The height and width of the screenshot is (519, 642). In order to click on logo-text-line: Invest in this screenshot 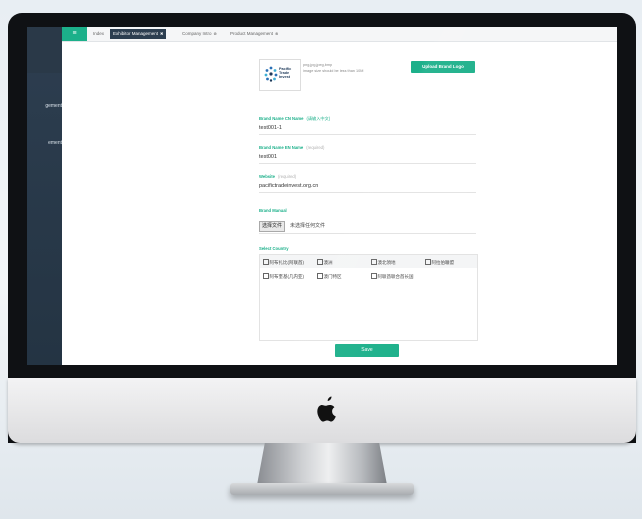, I will do `click(284, 77)`.